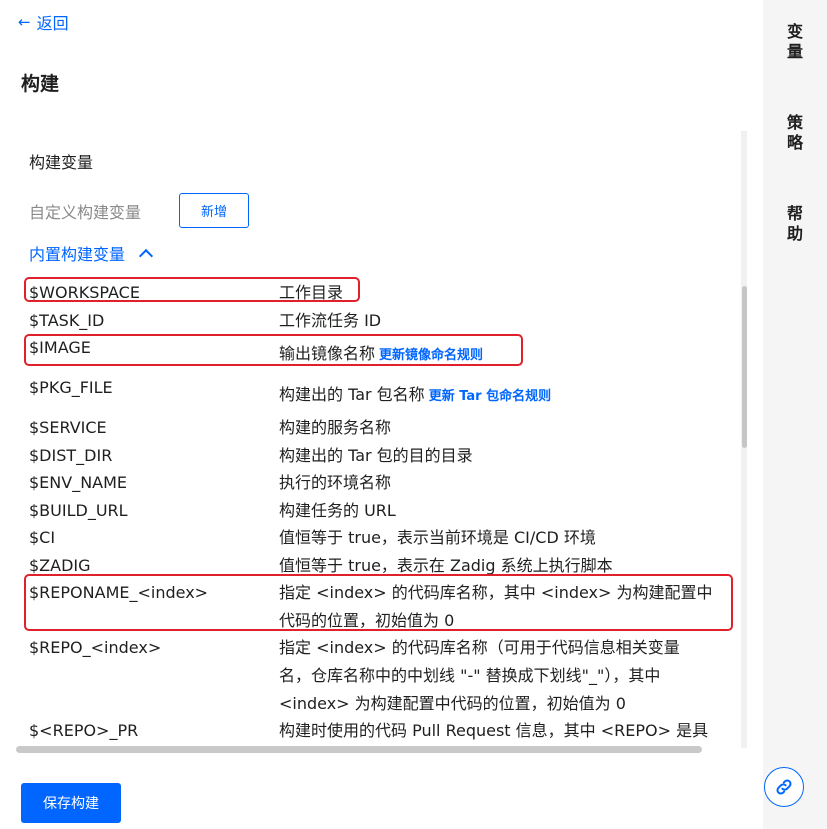  What do you see at coordinates (84, 292) in the screenshot?
I see `var-name: $WORKSPACE` at bounding box center [84, 292].